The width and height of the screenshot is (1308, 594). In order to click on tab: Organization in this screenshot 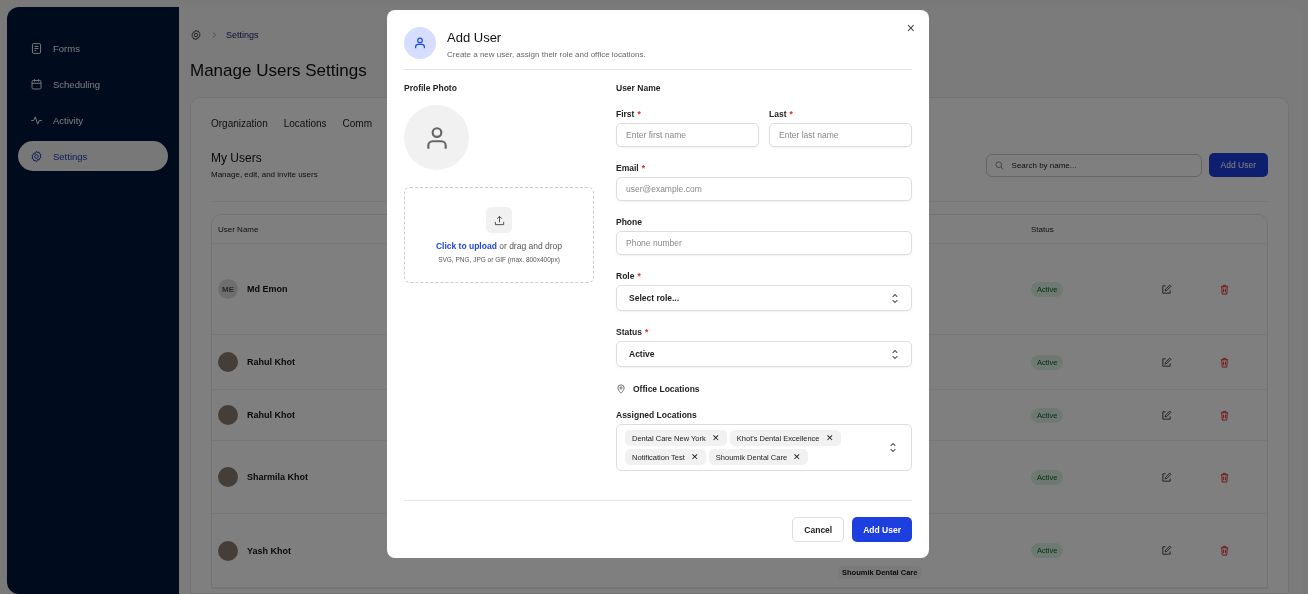, I will do `click(239, 123)`.